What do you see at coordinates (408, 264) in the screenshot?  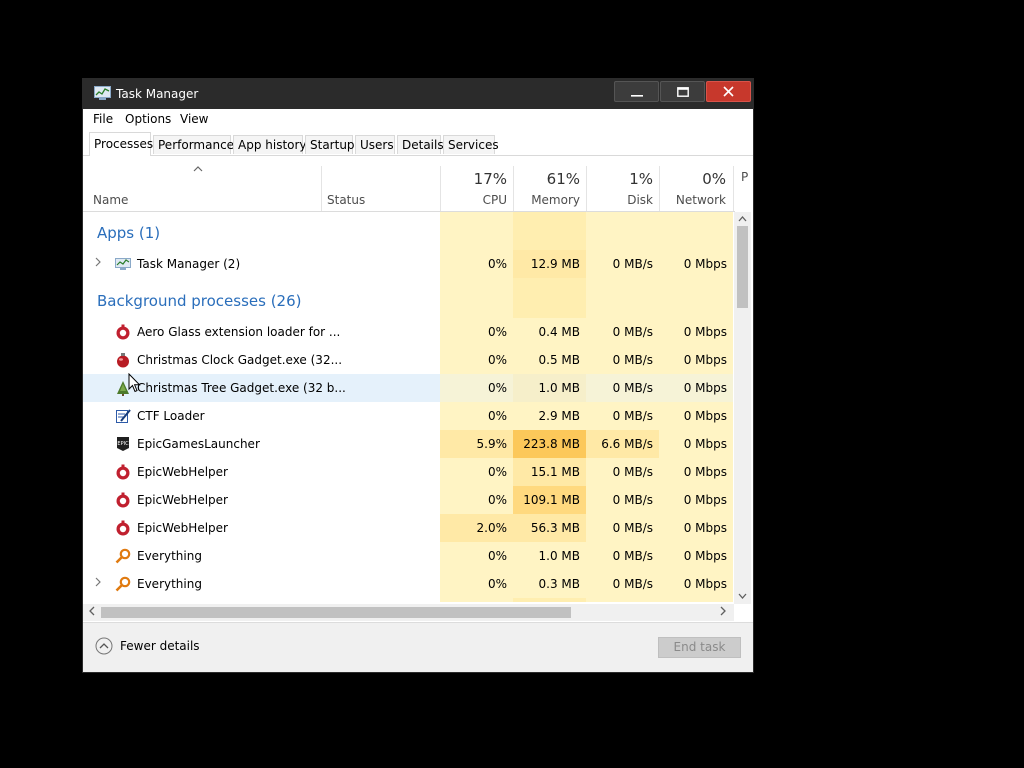 I see `process-row: Task Manager (2) 0% 12.9 MB 0 MB/s 0 Mbps` at bounding box center [408, 264].